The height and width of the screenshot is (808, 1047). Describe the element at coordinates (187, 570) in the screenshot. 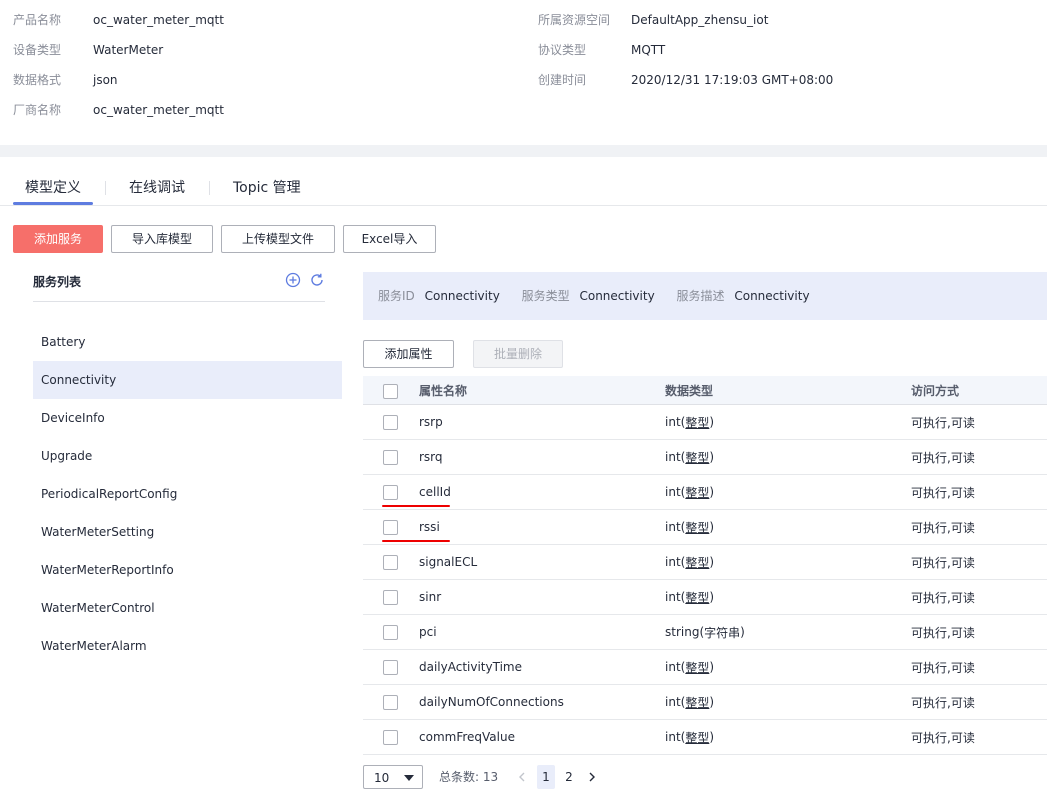

I see `service-item-watermeterreportinfo: WaterMeterReportInfo` at that location.